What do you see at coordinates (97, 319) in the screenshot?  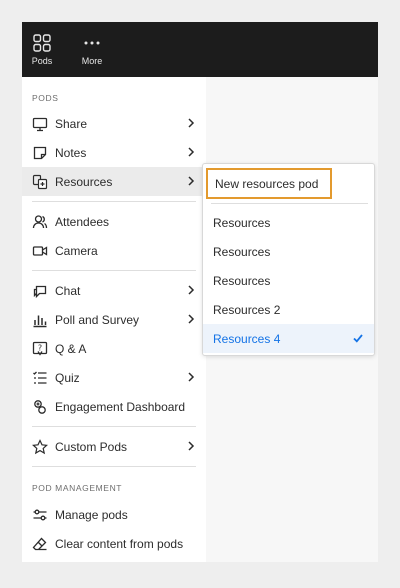 I see `menu-item-label: Poll and Survey` at bounding box center [97, 319].